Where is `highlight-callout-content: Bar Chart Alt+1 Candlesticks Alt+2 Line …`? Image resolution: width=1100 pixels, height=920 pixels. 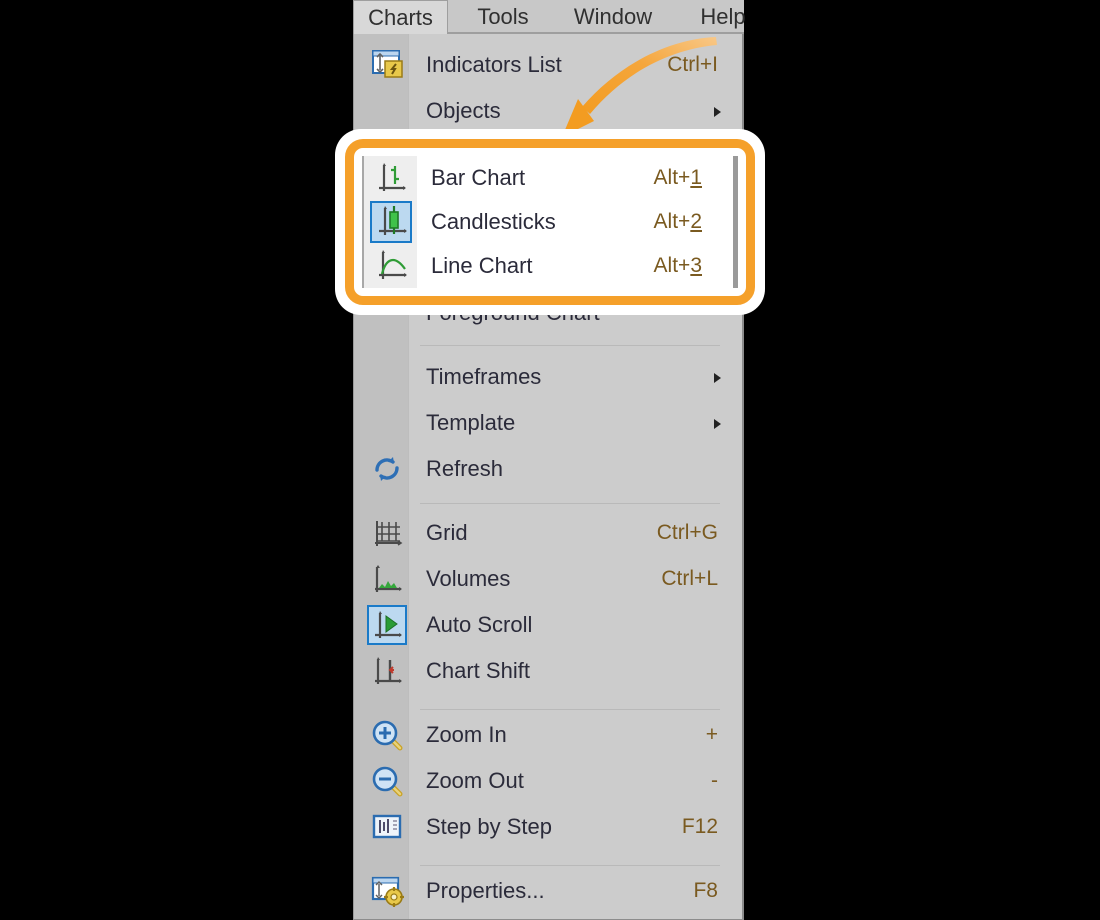
highlight-callout-content: Bar Chart Alt+1 Candlesticks Alt+2 Line … is located at coordinates (550, 222).